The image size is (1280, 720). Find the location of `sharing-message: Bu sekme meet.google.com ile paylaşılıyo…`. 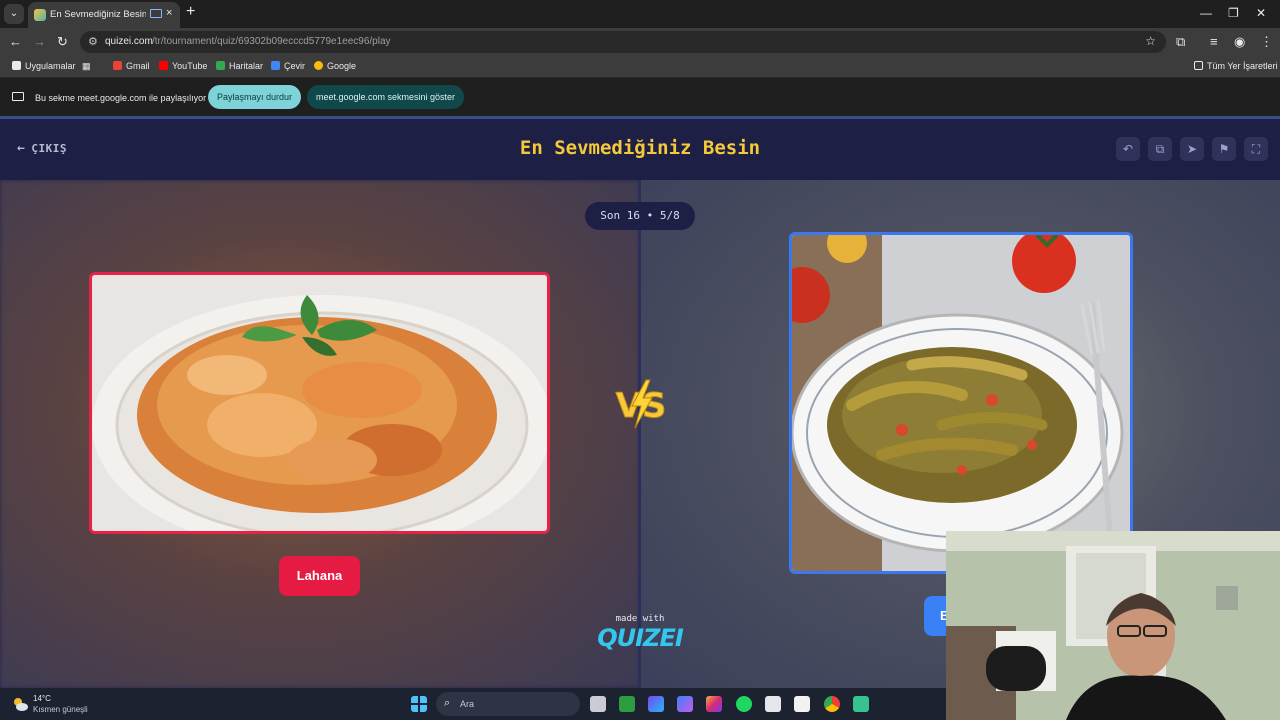

sharing-message: Bu sekme meet.google.com ile paylaşılıyo… is located at coordinates (121, 98).